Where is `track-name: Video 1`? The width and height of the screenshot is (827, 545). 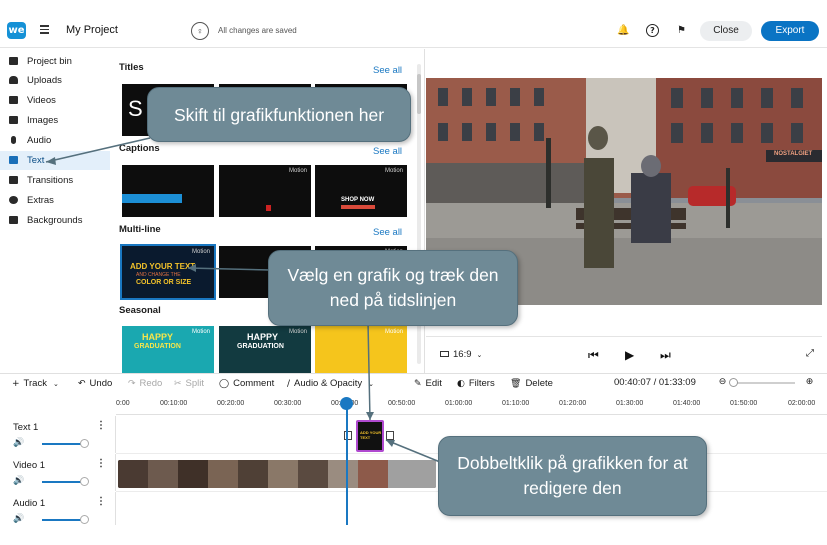 track-name: Video 1 is located at coordinates (29, 465).